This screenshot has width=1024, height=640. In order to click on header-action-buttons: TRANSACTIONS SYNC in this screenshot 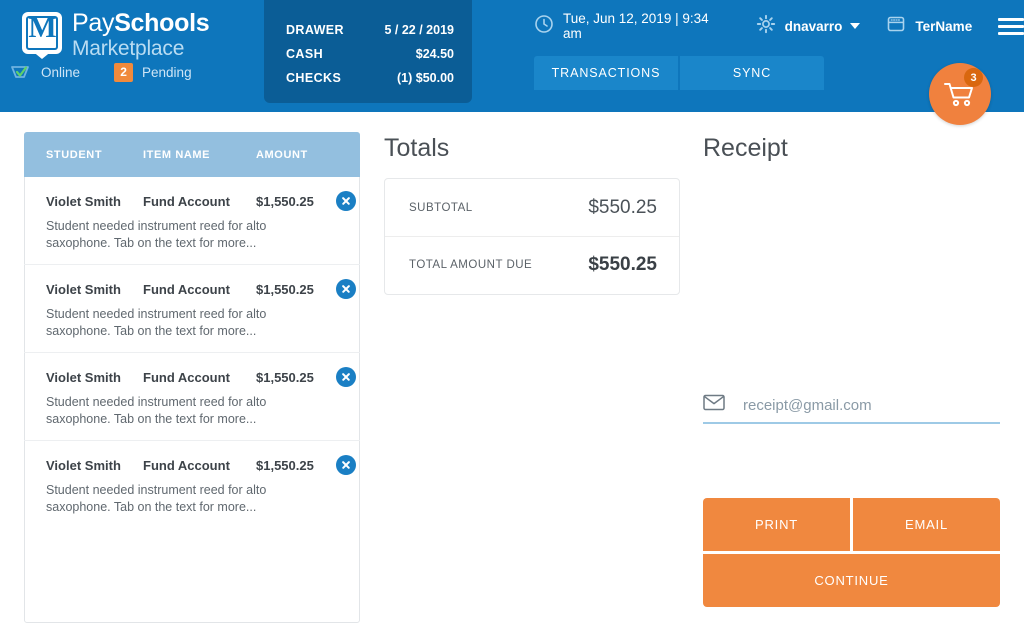, I will do `click(679, 73)`.